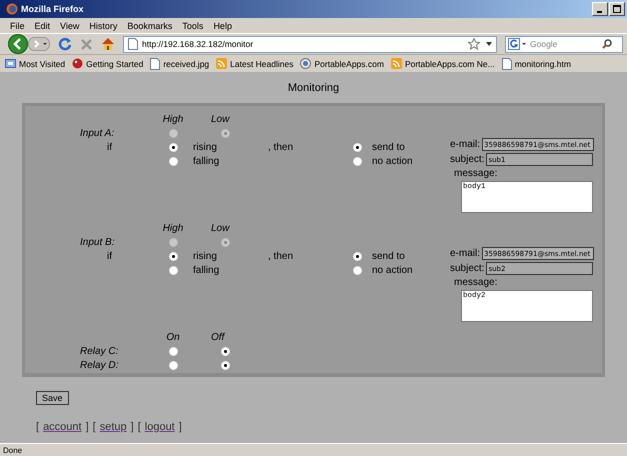 The image size is (627, 456). I want to click on google-icon, so click(518, 44).